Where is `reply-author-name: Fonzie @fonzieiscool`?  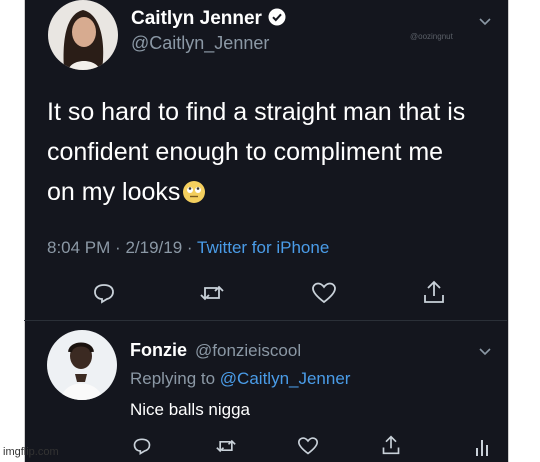 reply-author-name: Fonzie @fonzieiscool is located at coordinates (215, 350).